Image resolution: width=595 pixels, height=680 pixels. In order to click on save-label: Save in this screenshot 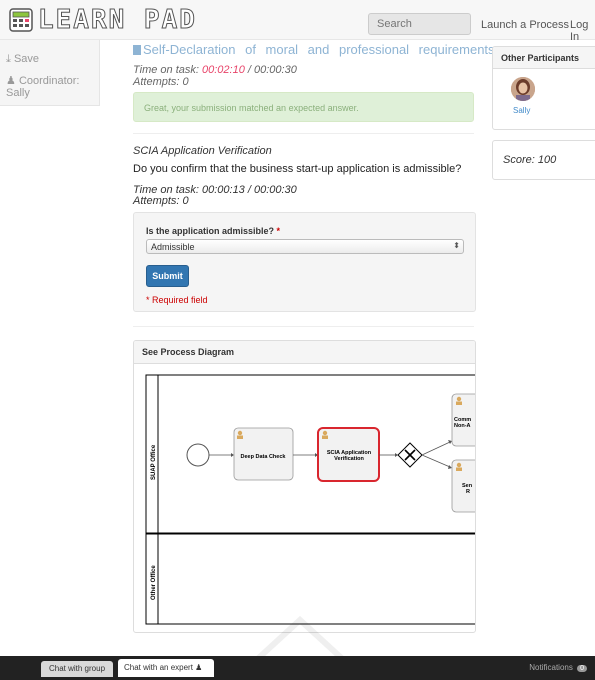, I will do `click(26, 59)`.